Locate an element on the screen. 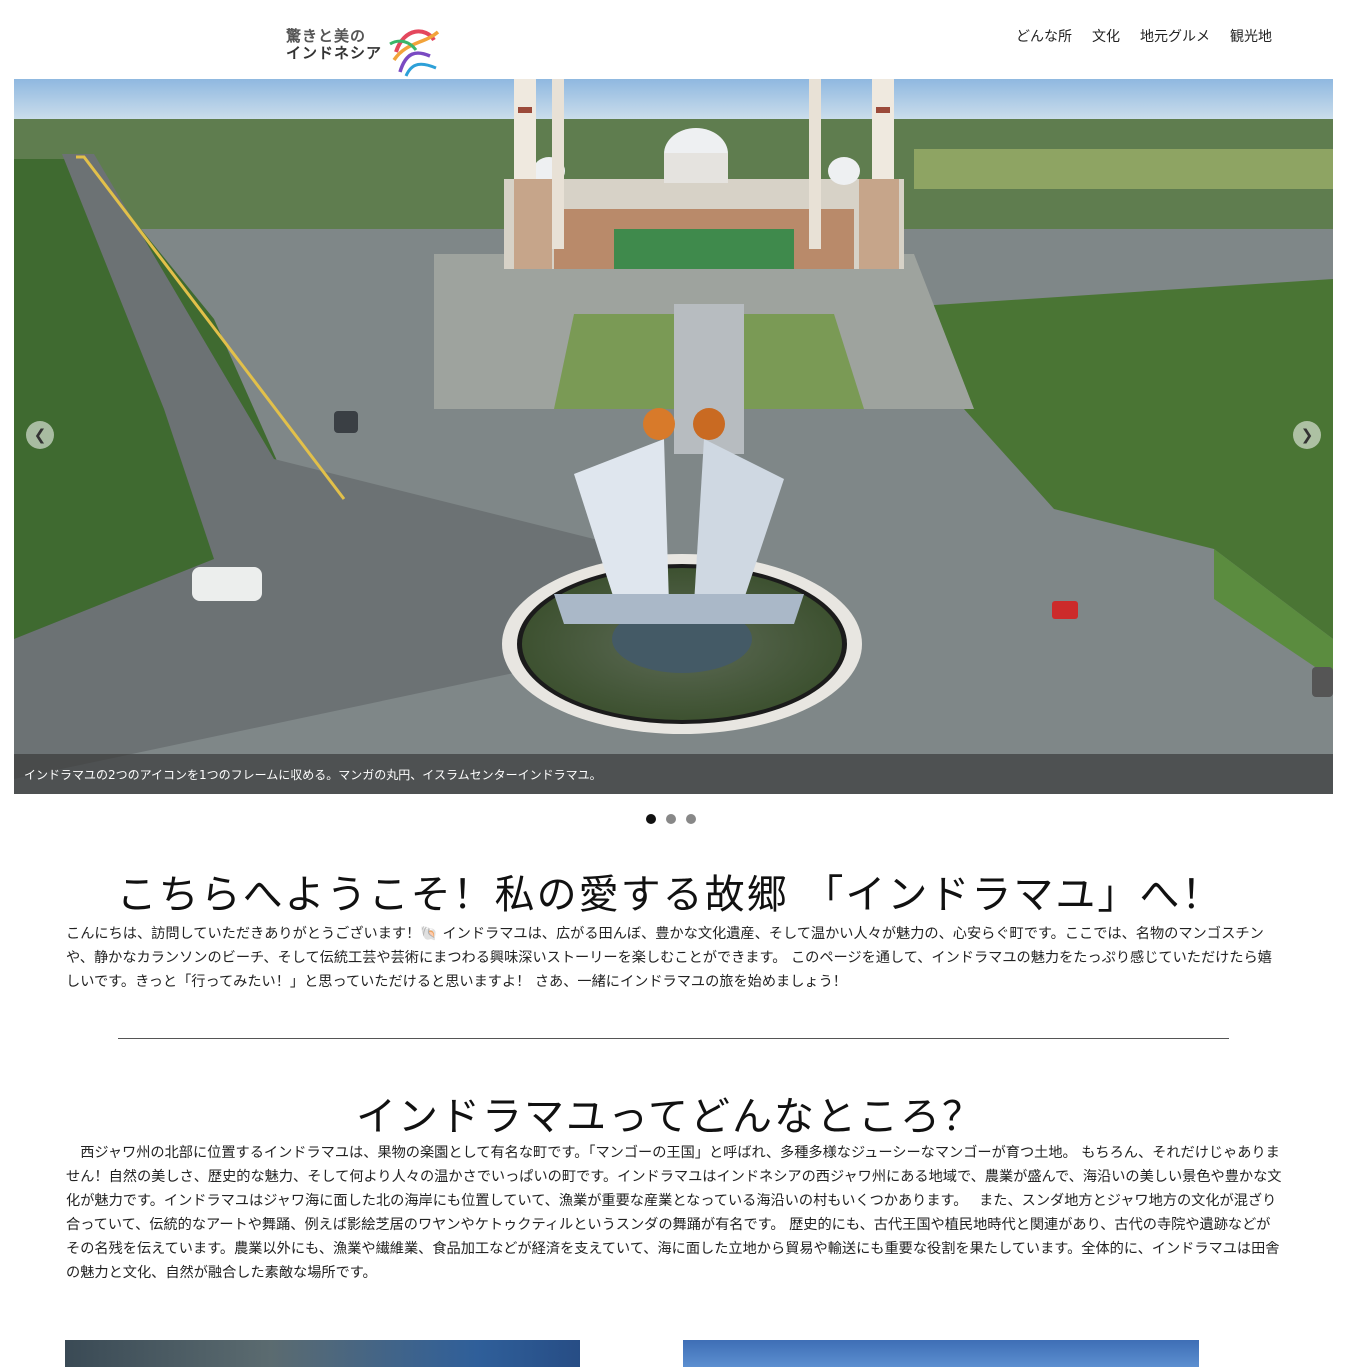  logo-line2: インドネシア is located at coordinates (334, 53).